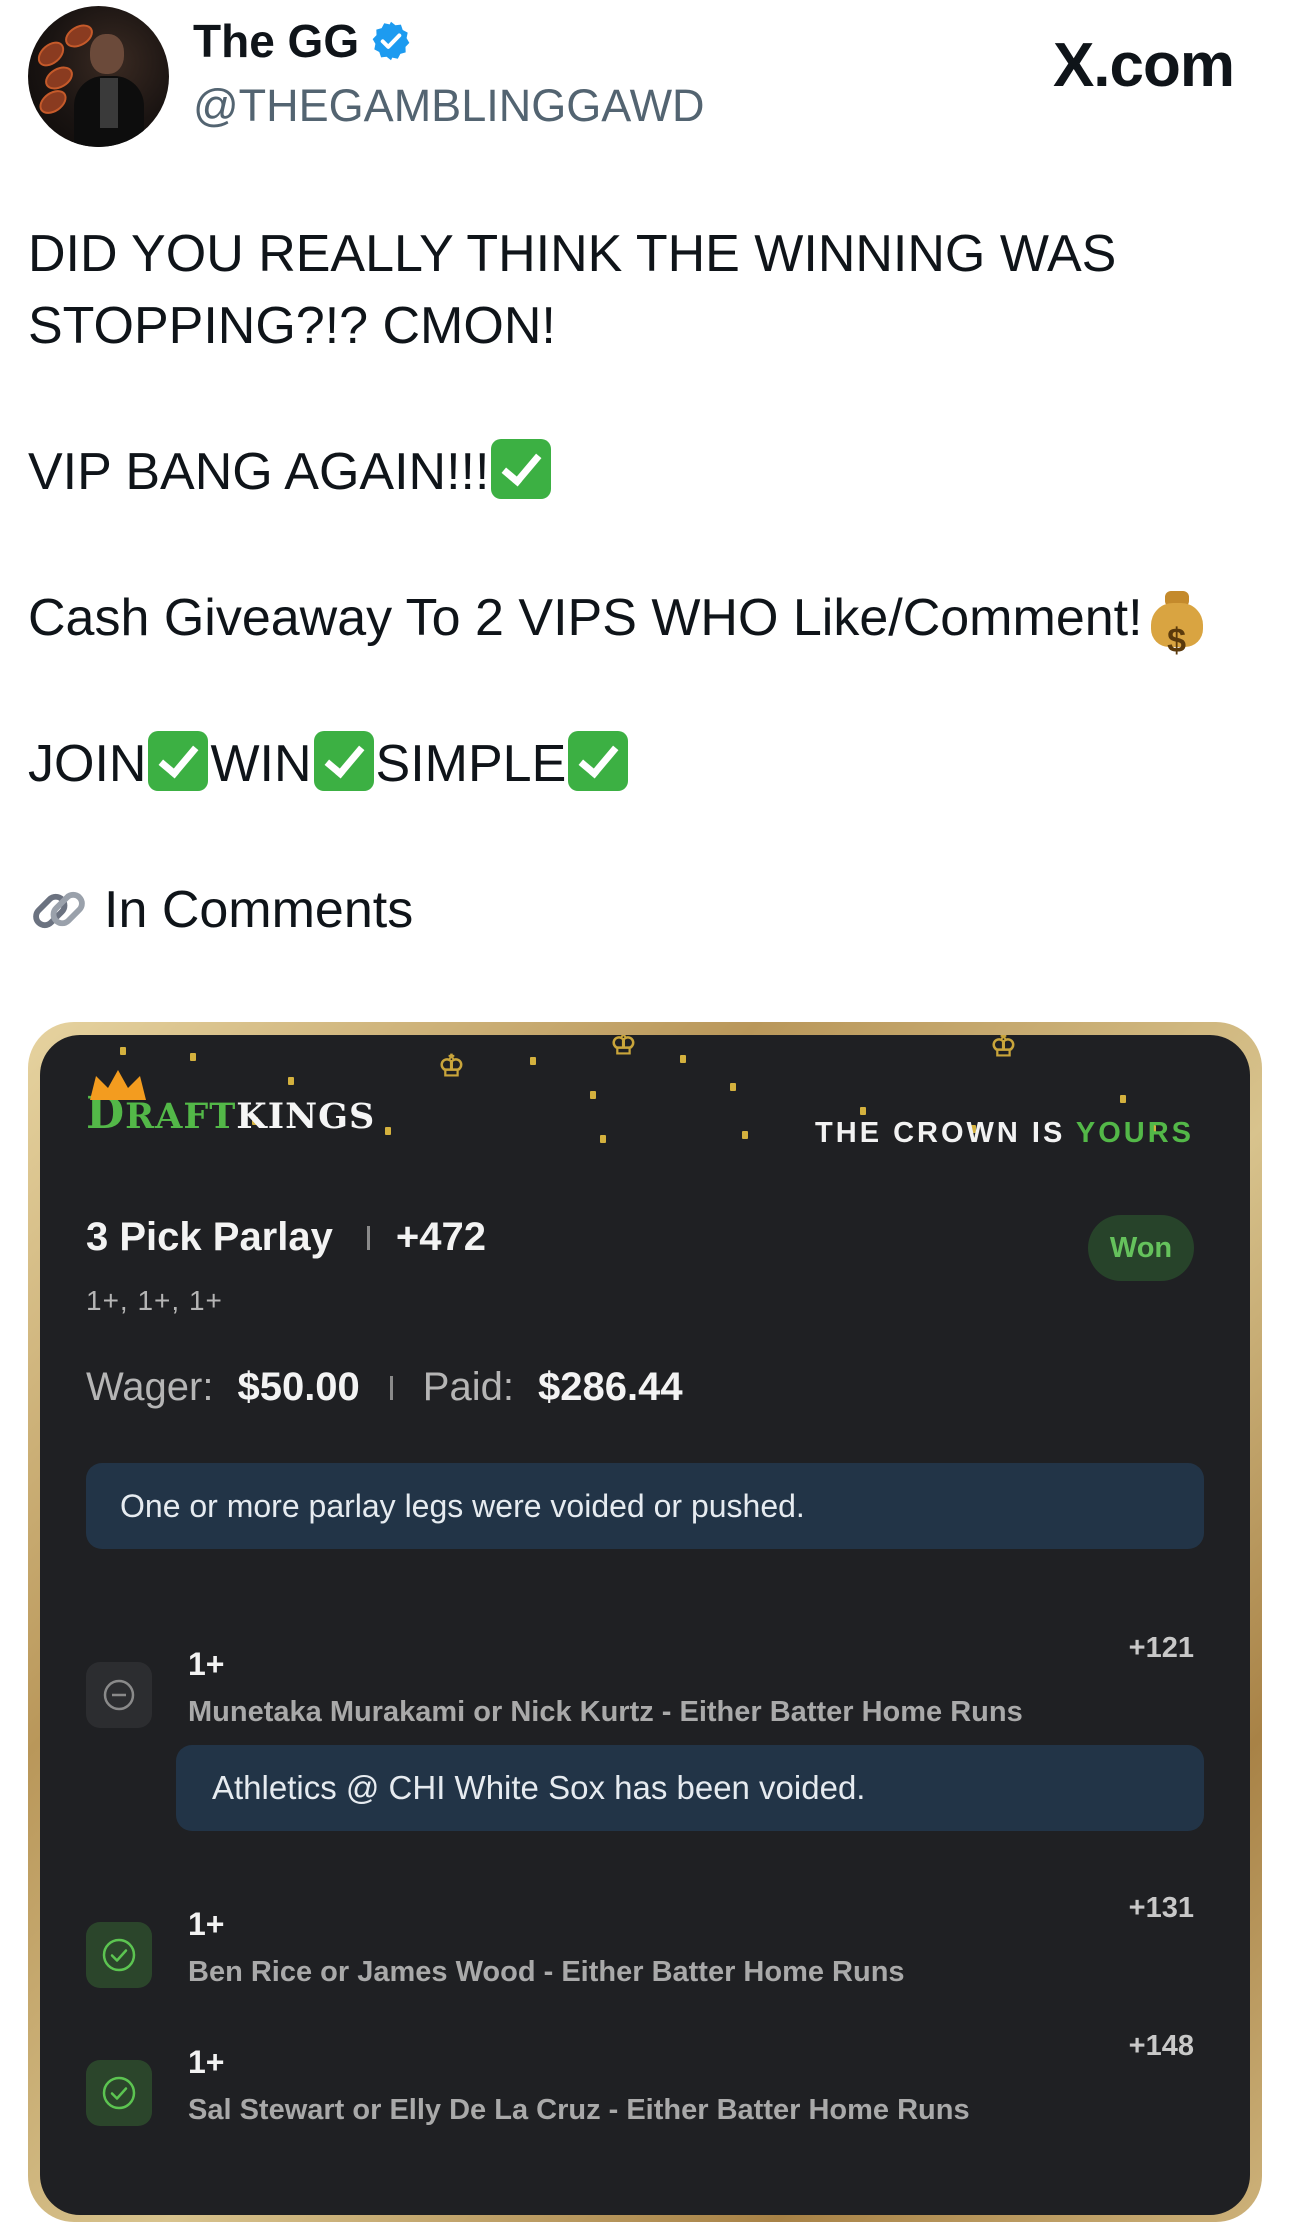  Describe the element at coordinates (109, 103) in the screenshot. I see `avatar-figure-shirt` at that location.